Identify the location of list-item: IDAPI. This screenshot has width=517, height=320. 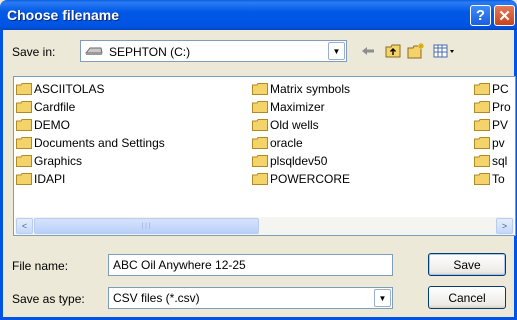
(40, 179).